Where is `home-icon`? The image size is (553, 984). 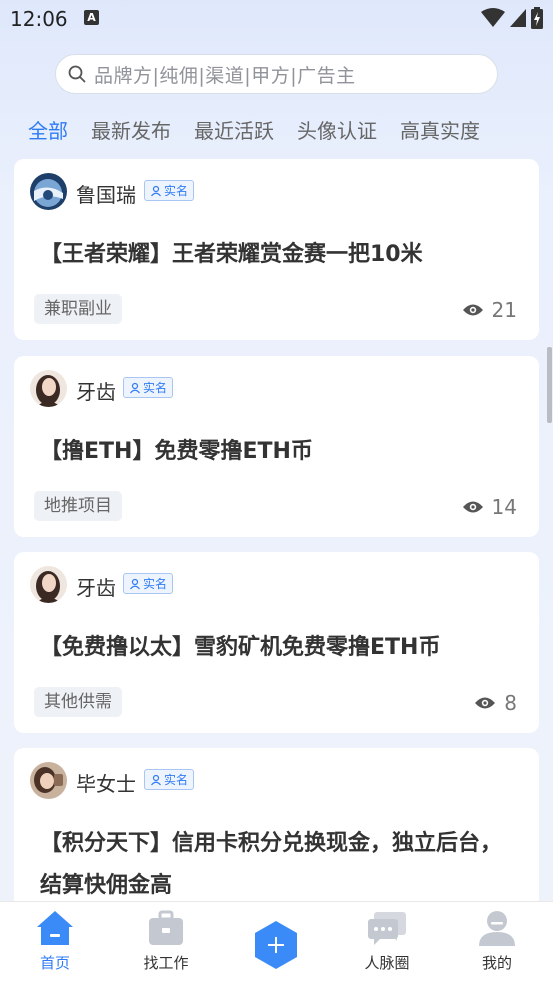
home-icon is located at coordinates (55, 928).